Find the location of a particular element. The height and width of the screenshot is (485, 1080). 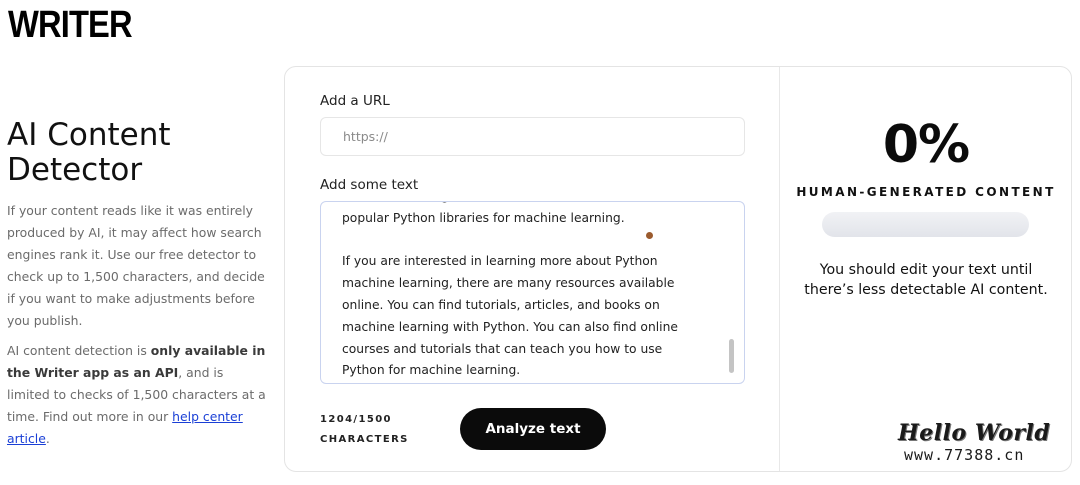

analyze-text-button: Analyze text is located at coordinates (533, 429).